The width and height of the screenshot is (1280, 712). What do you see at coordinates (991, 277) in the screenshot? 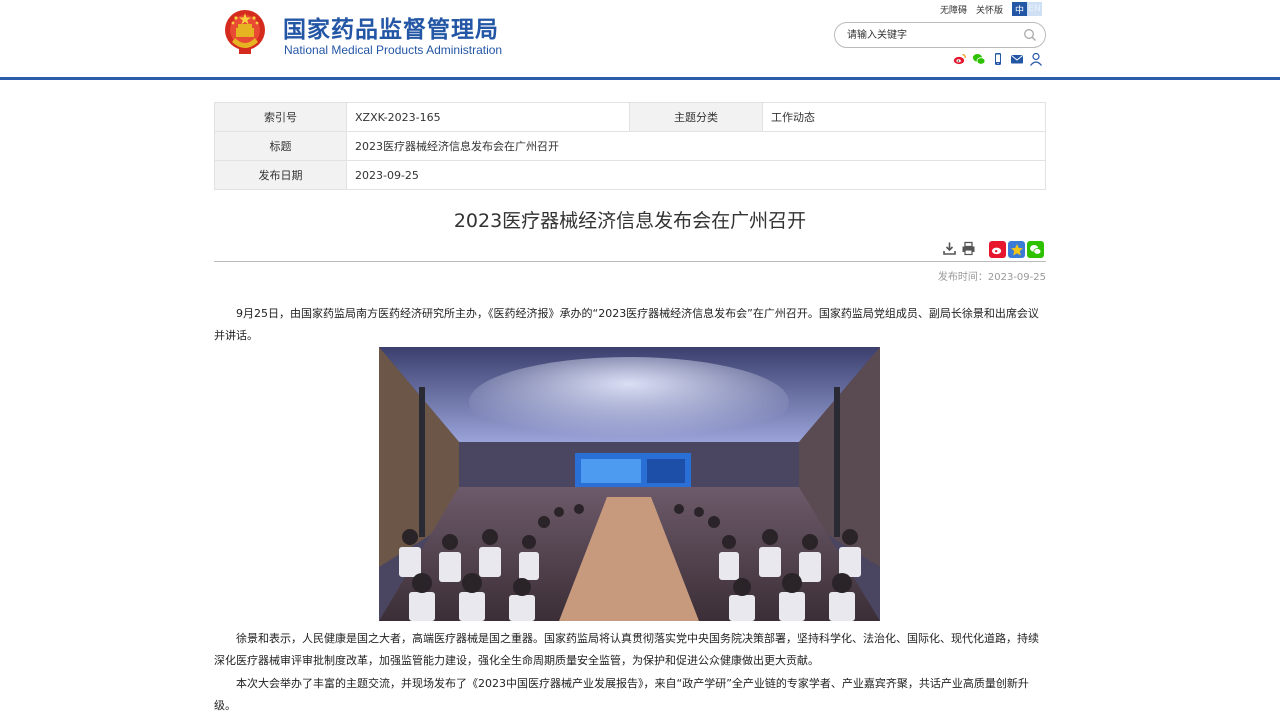
I see `publish-time: 发布时间：2023-09-25` at bounding box center [991, 277].